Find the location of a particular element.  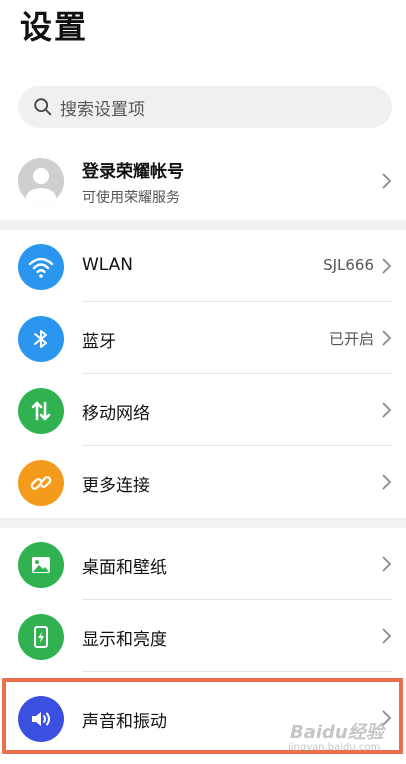

settings-item-mobile-network: 移动网络 is located at coordinates (203, 410).